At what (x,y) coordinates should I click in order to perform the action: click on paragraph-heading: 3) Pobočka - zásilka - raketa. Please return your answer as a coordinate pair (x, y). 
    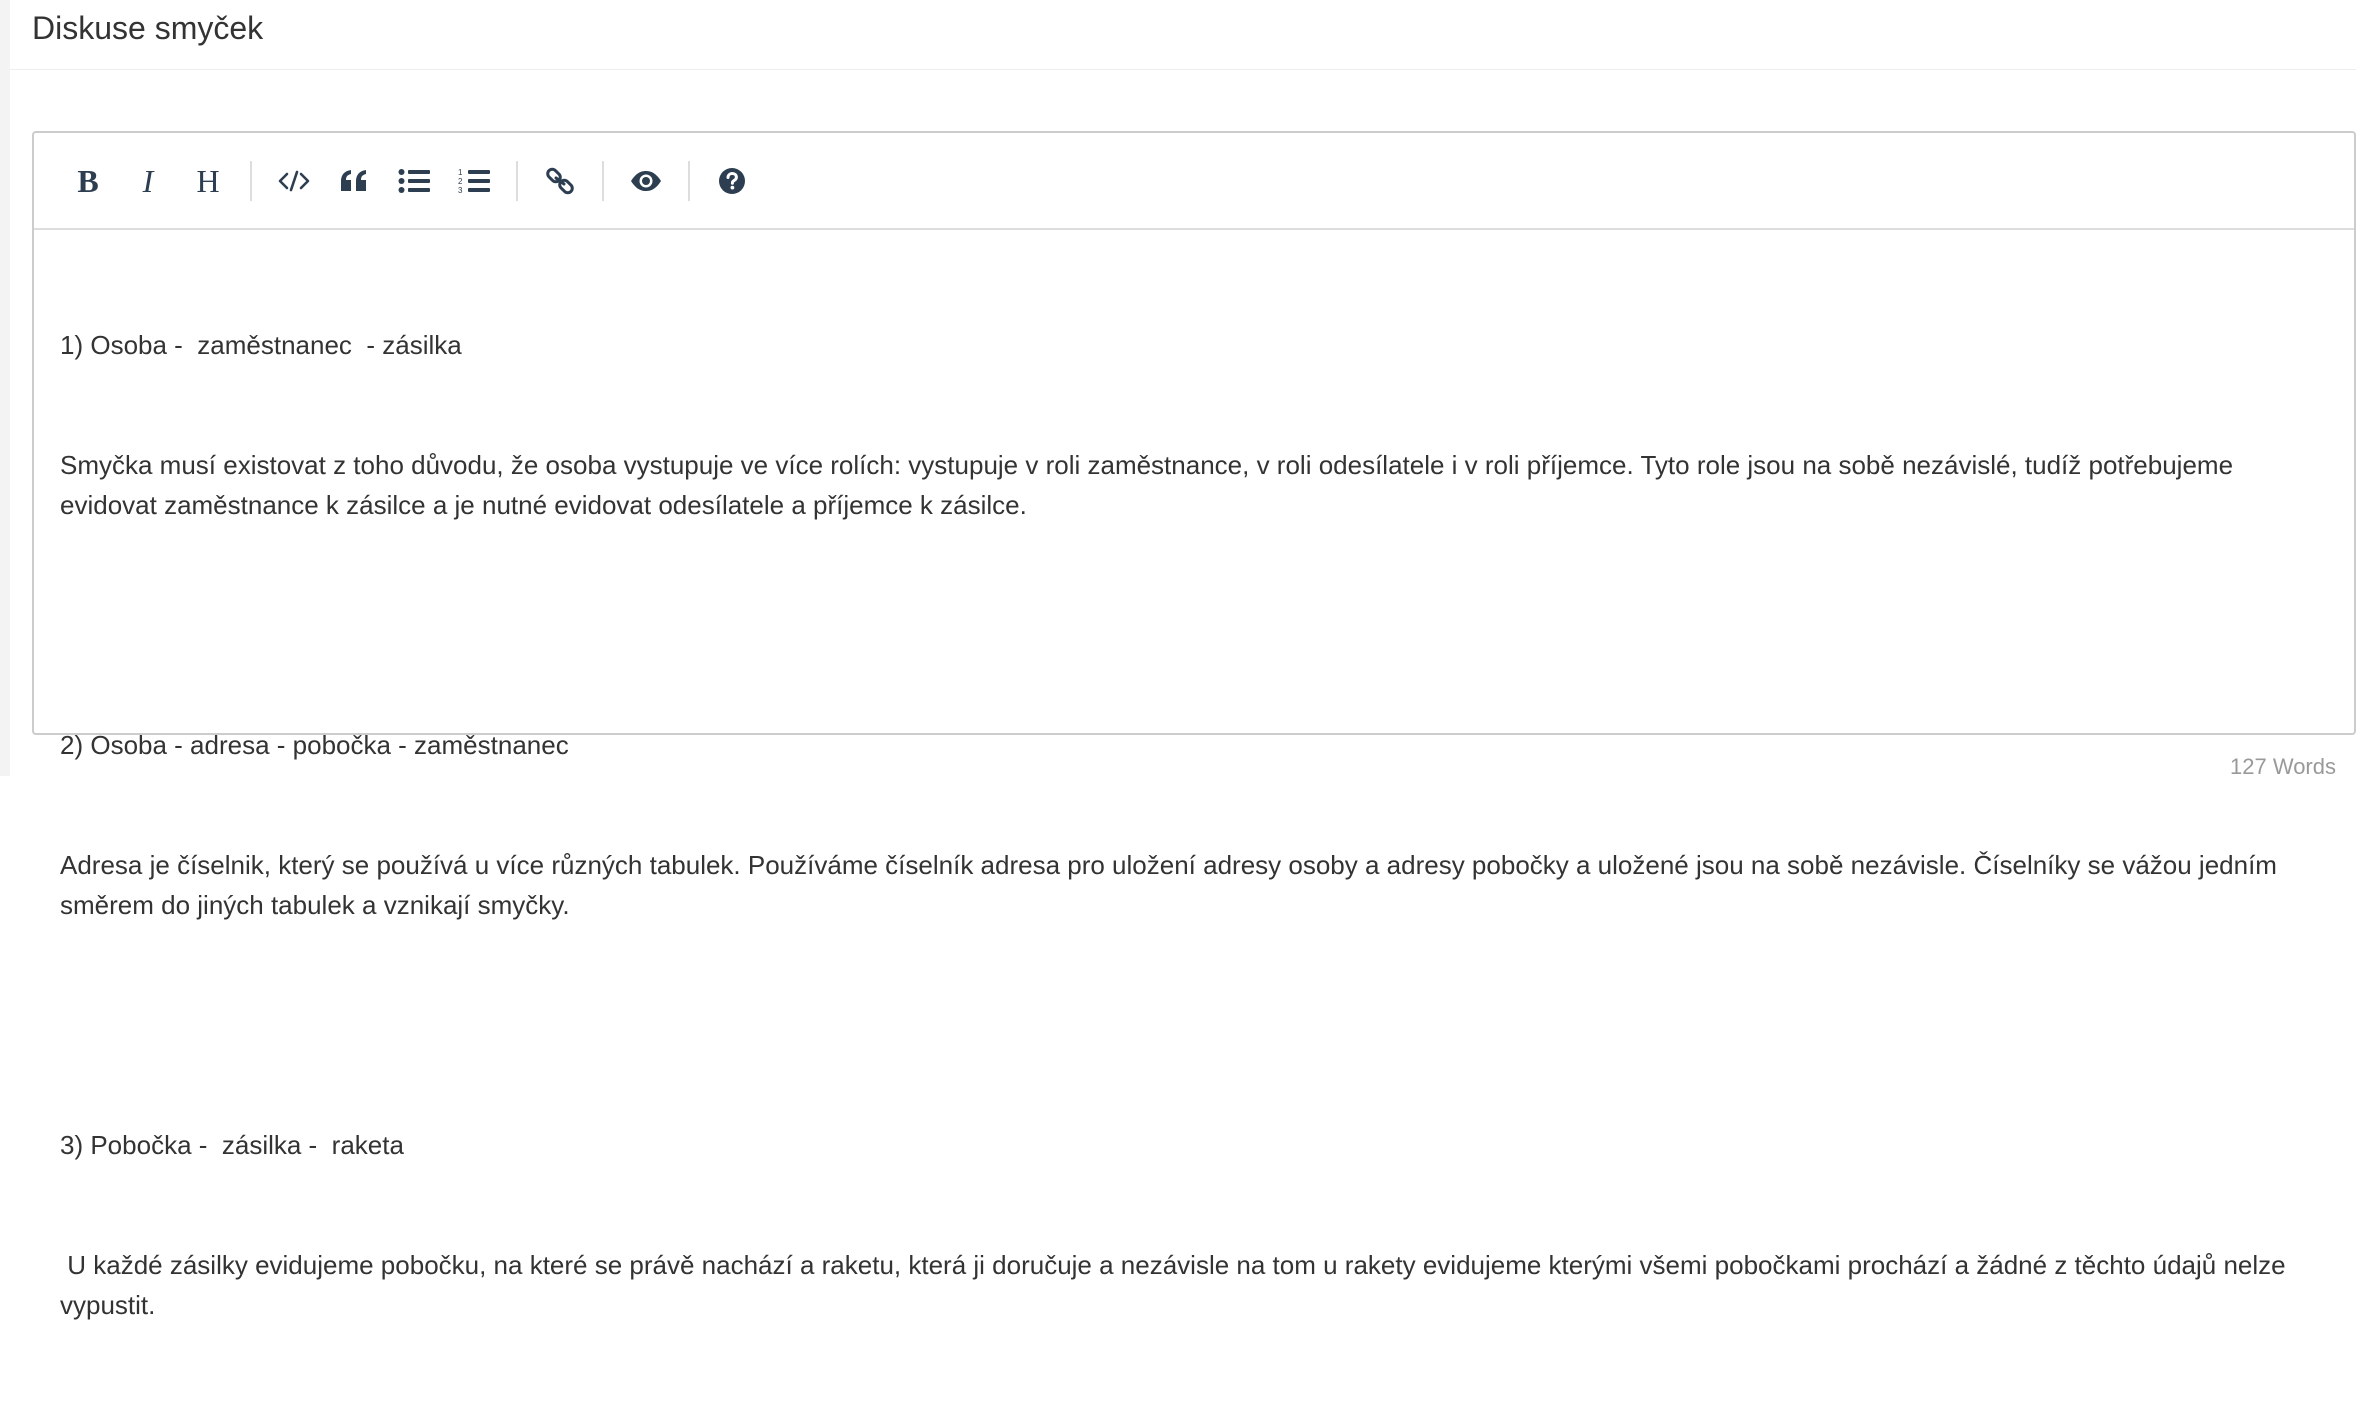
    Looking at the image, I should click on (232, 1145).